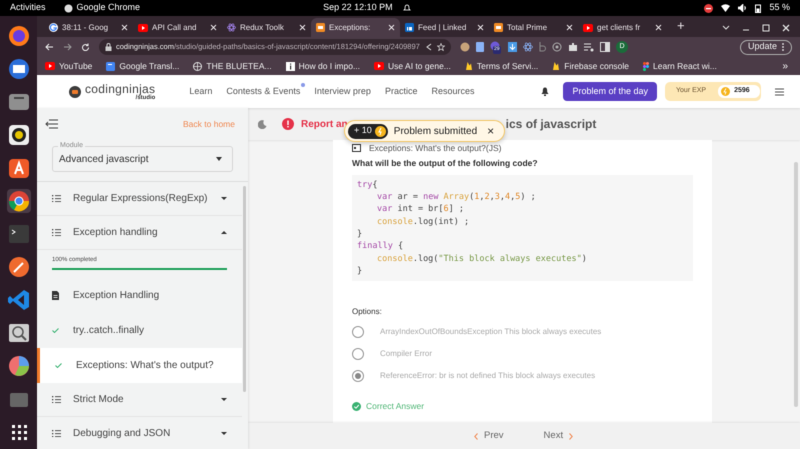 This screenshot has width=800, height=449. I want to click on section-header: Debugging and JSON, so click(139, 433).